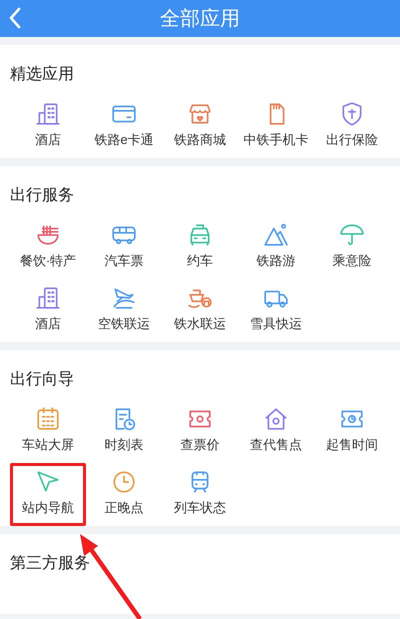  Describe the element at coordinates (200, 431) in the screenshot. I see `app-shortcut: 查票价` at that location.